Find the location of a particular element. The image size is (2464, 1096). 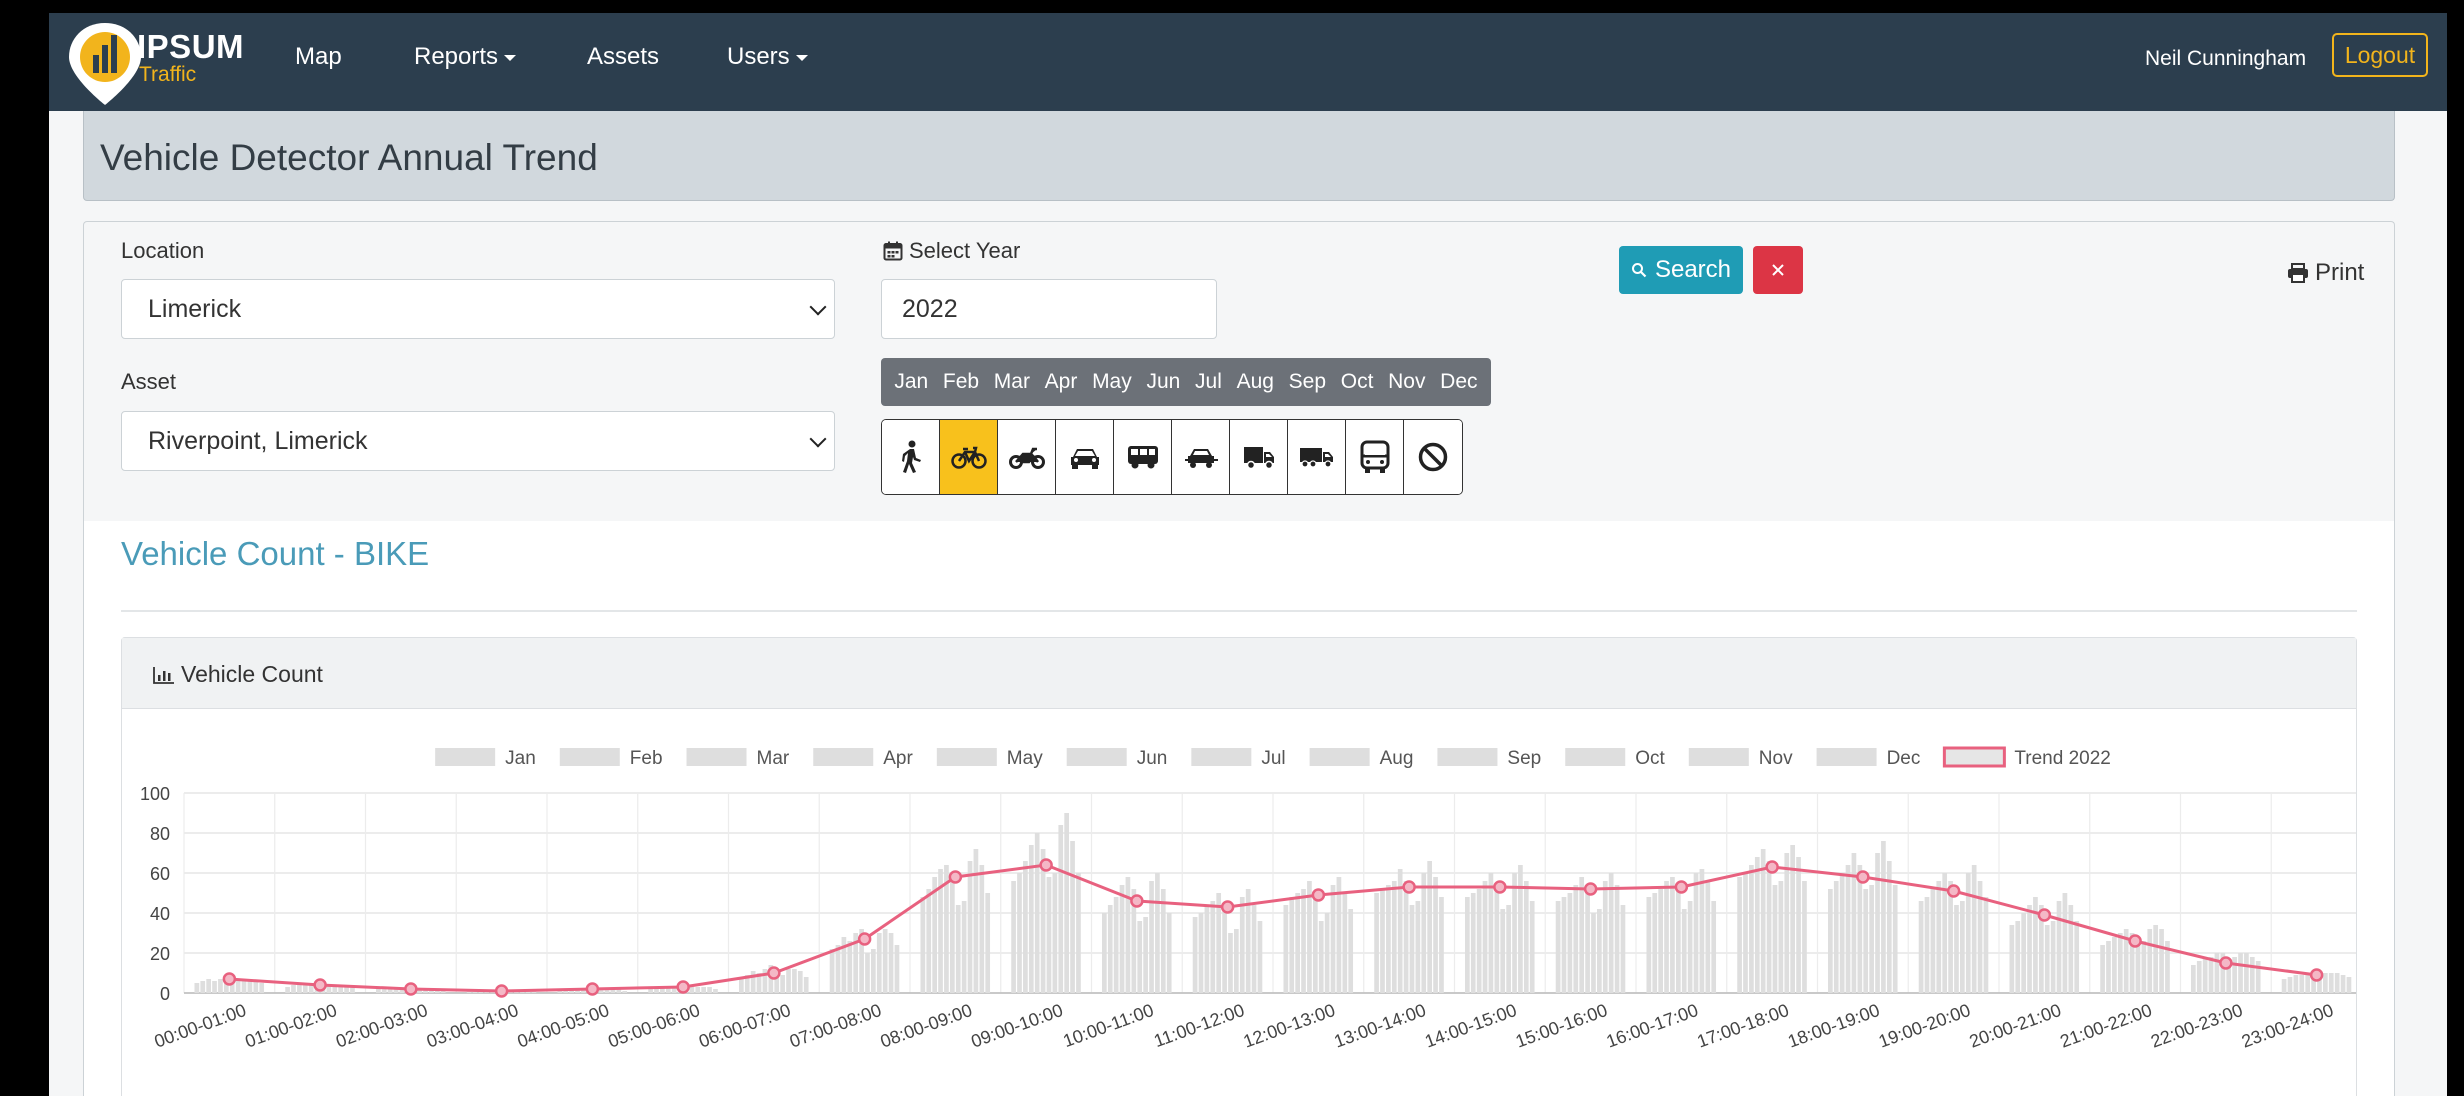

printer-icon is located at coordinates (2298, 273).